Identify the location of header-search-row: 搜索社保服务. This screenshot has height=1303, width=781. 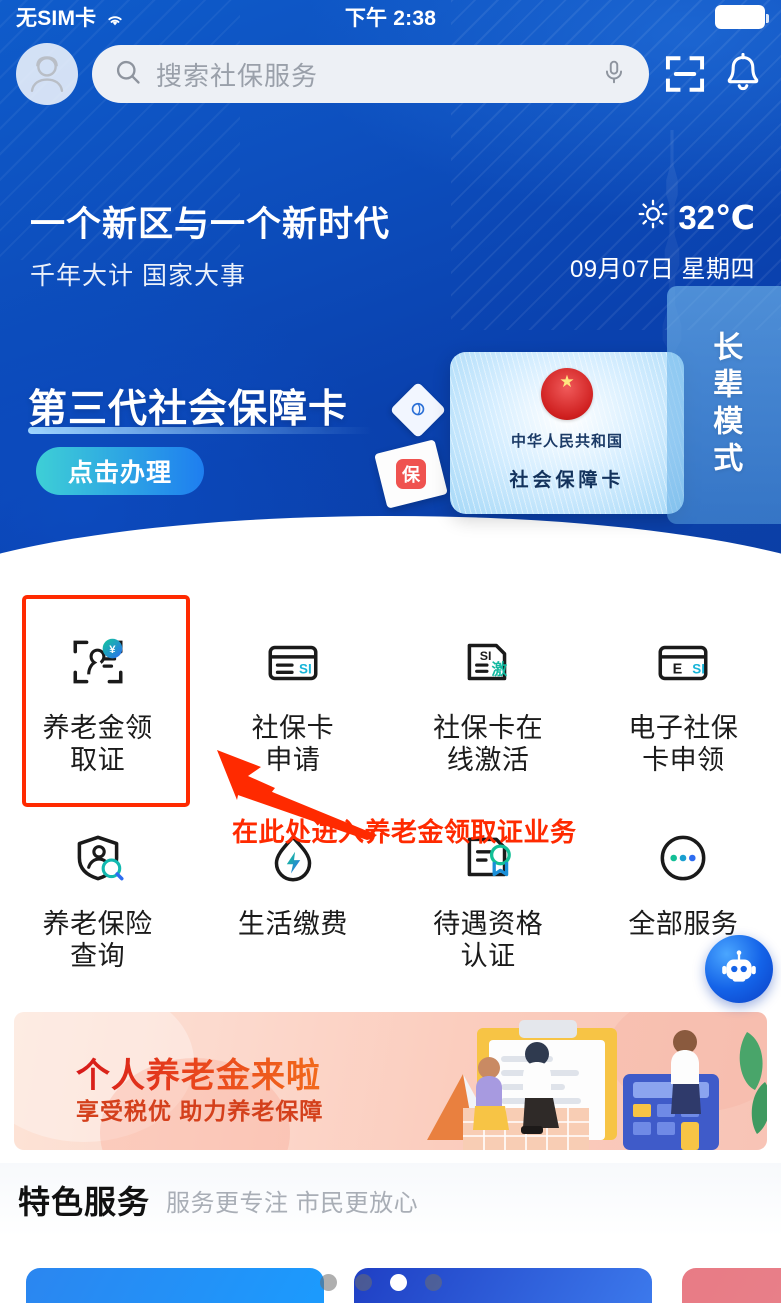
(390, 74).